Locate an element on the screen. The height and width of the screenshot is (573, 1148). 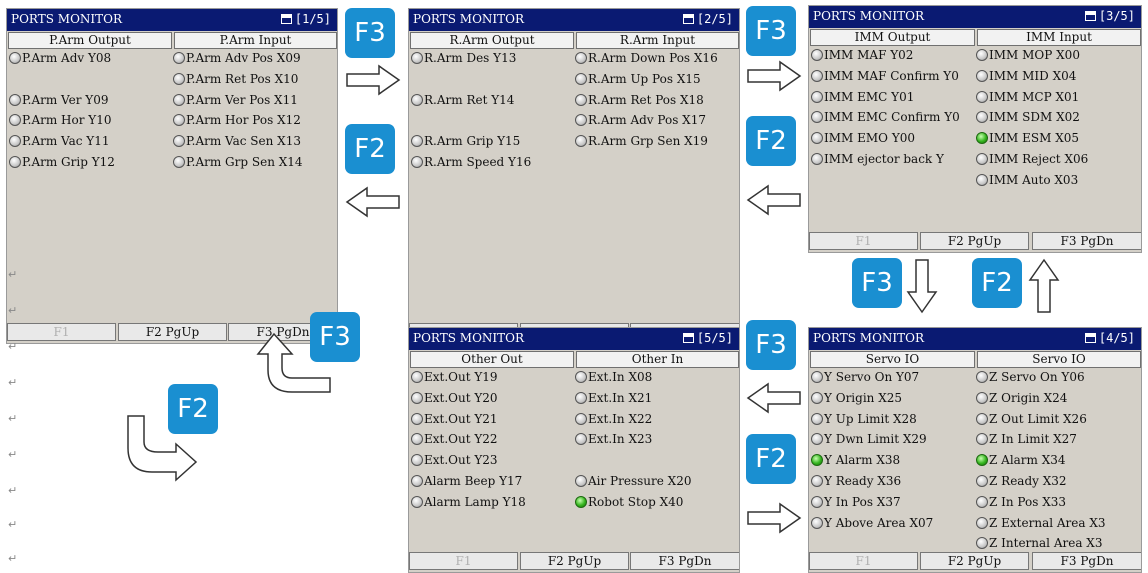
io-signal-row: Robot Stop X40 is located at coordinates (629, 502).